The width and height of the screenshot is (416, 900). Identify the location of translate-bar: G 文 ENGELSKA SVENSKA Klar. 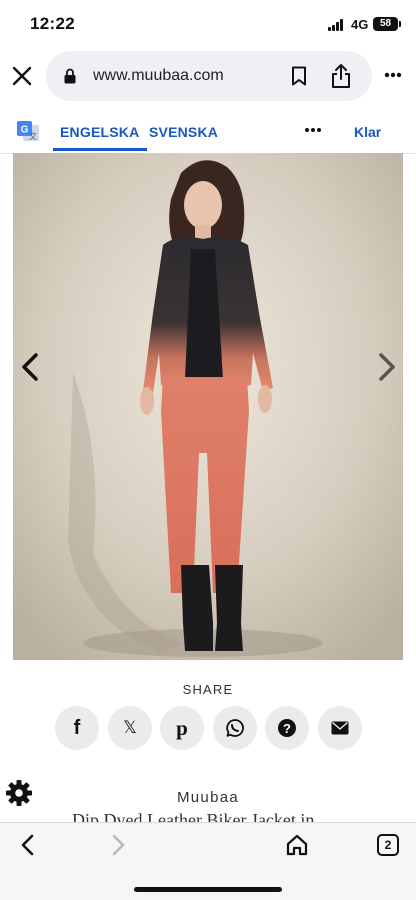
(208, 132).